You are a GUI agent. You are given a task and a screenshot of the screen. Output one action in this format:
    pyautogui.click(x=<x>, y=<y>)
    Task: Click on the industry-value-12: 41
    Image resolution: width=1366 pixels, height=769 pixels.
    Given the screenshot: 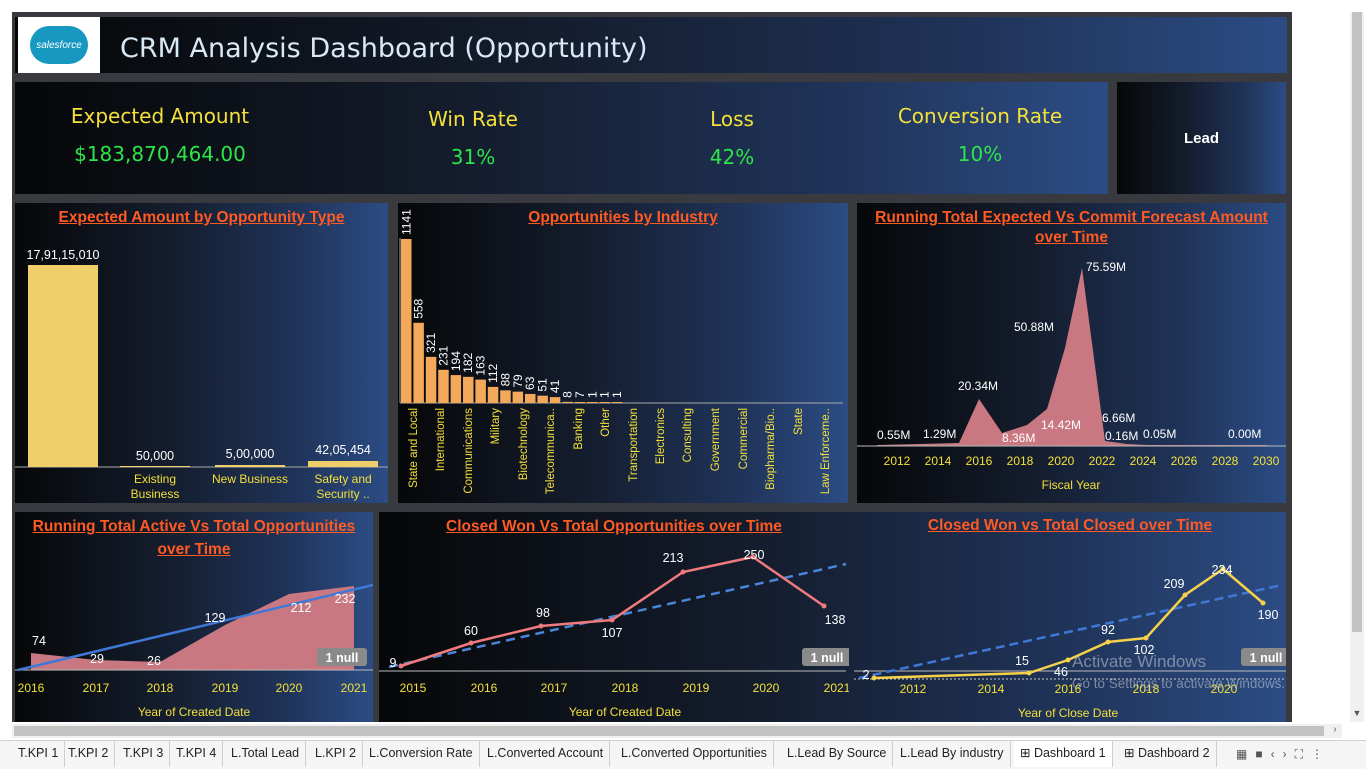 What is the action you would take?
    pyautogui.click(x=555, y=386)
    